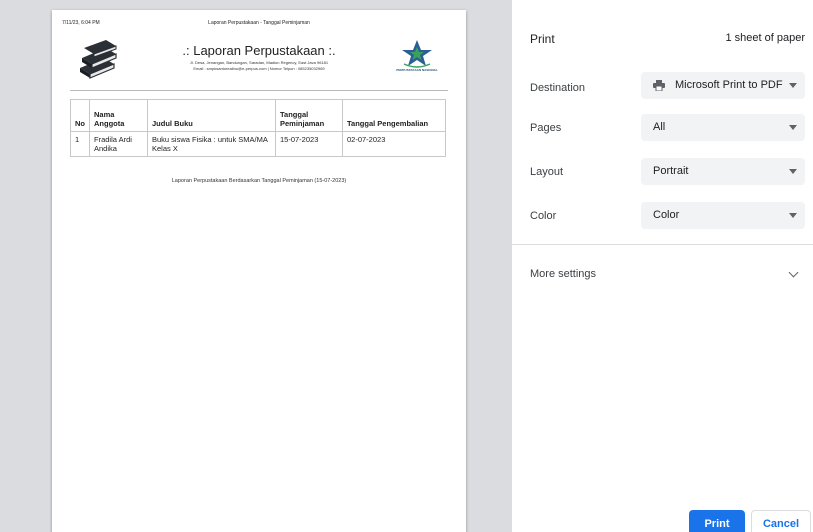 The height and width of the screenshot is (532, 813). What do you see at coordinates (793, 272) in the screenshot?
I see `chevron-down-icon` at bounding box center [793, 272].